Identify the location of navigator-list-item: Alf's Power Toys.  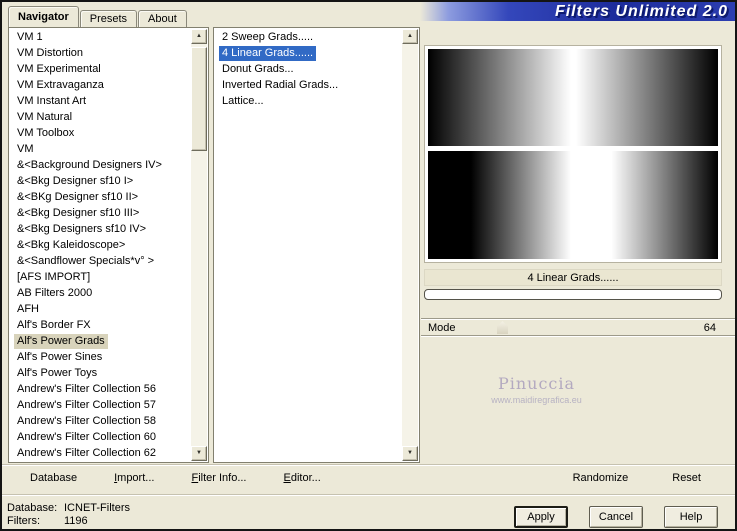
(100, 374).